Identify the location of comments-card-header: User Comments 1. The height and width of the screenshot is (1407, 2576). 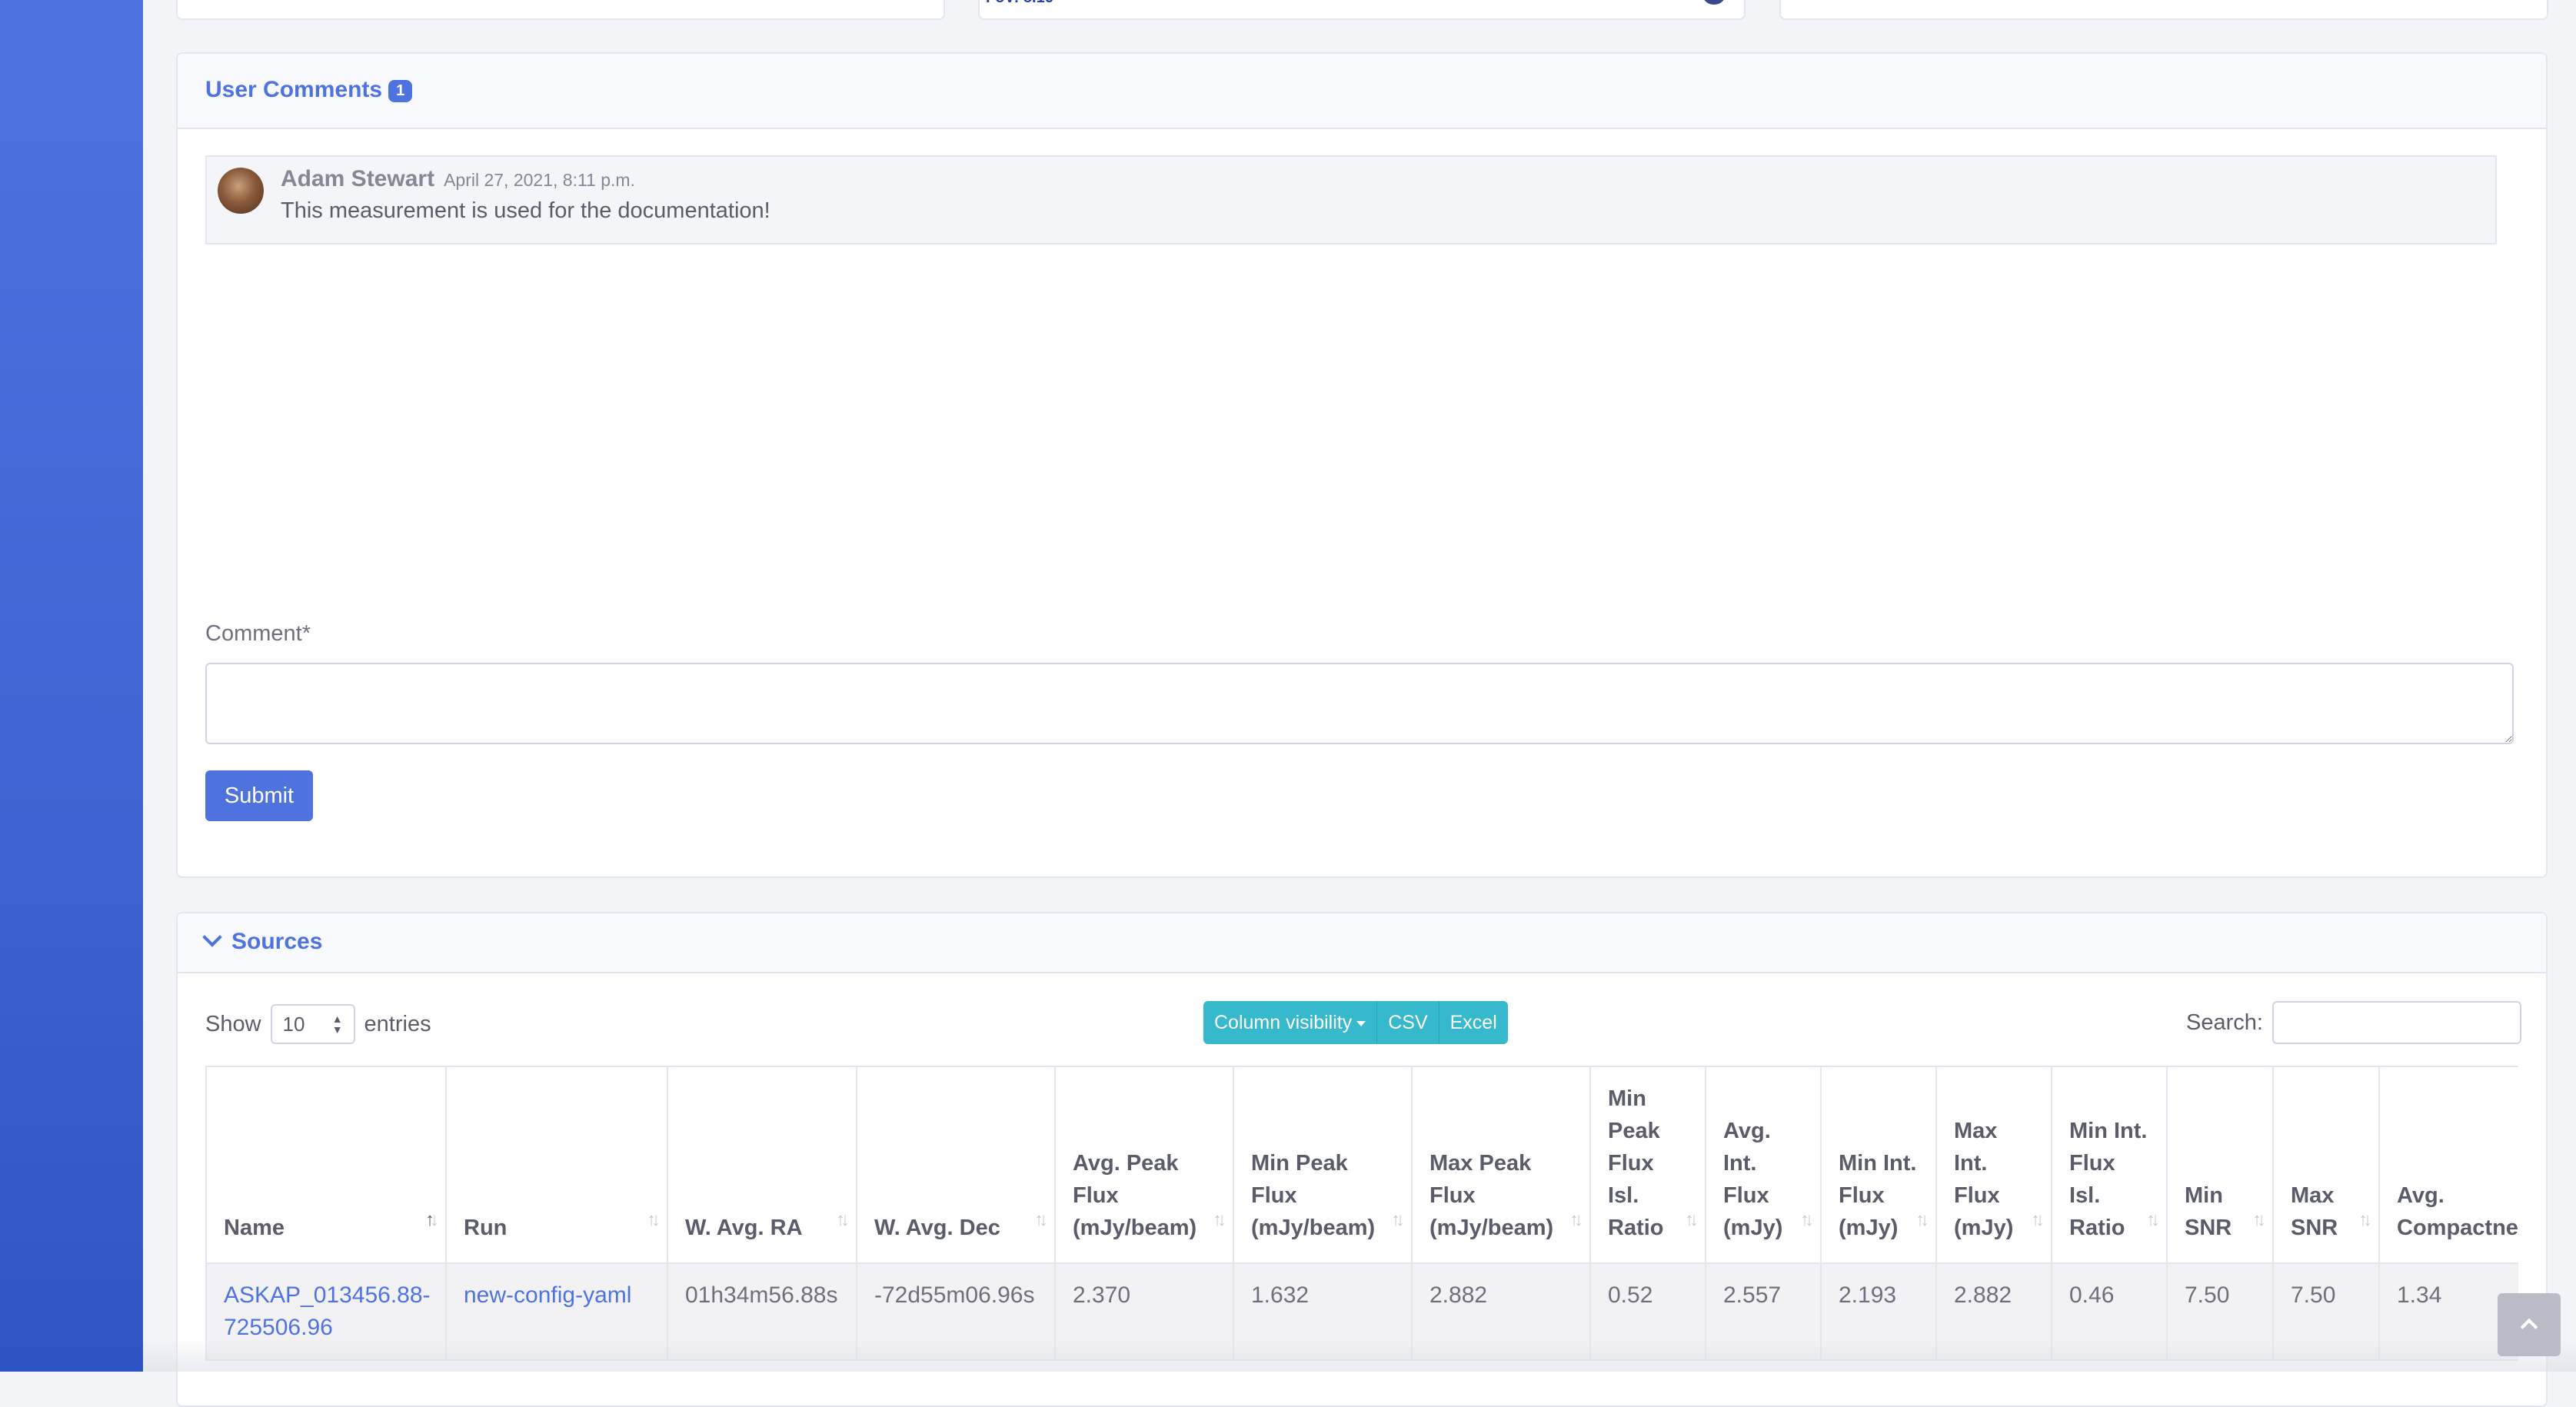
(1362, 91).